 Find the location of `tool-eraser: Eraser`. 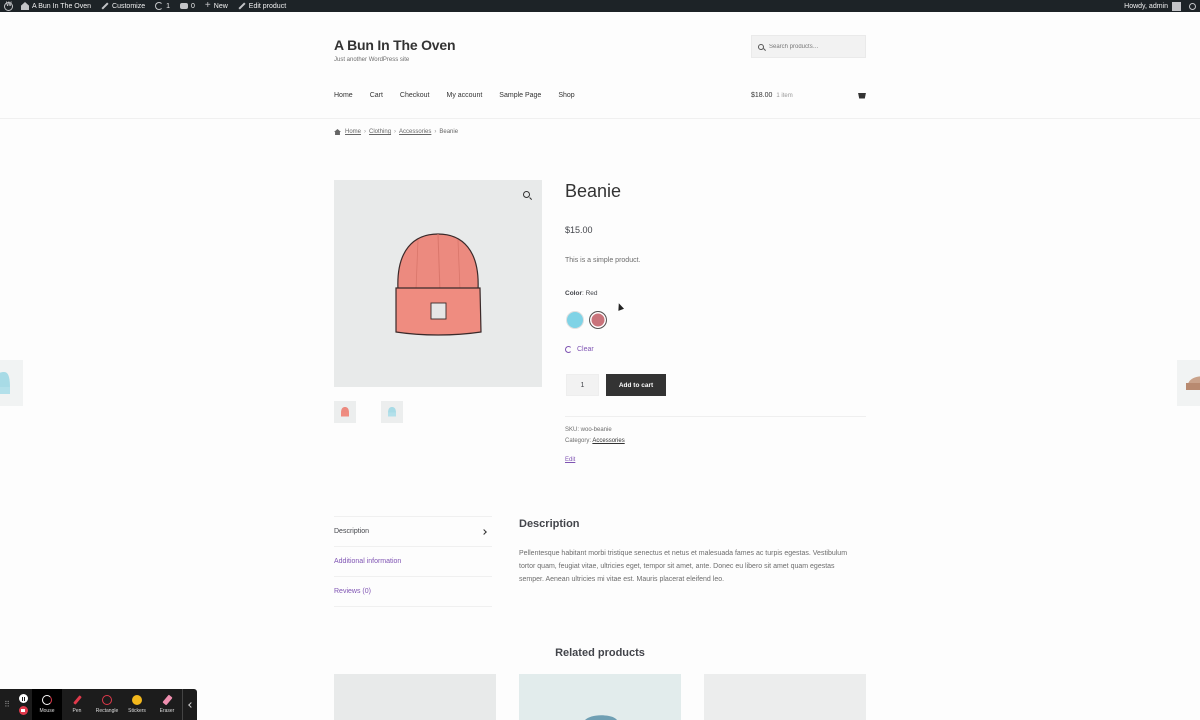

tool-eraser: Eraser is located at coordinates (167, 704).